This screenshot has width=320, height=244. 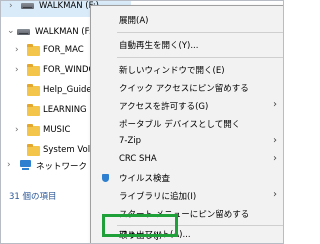 What do you see at coordinates (25, 165) in the screenshot?
I see `network-icon` at bounding box center [25, 165].